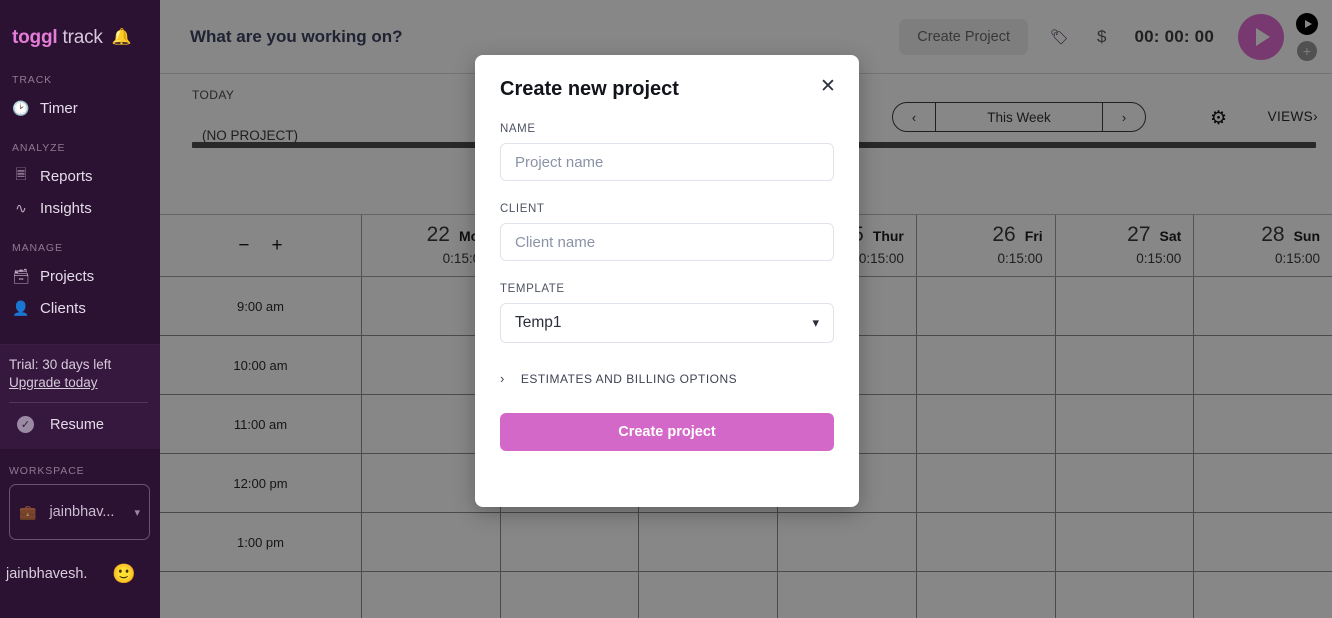  What do you see at coordinates (21, 174) in the screenshot?
I see `report-icon: 🗏` at bounding box center [21, 174].